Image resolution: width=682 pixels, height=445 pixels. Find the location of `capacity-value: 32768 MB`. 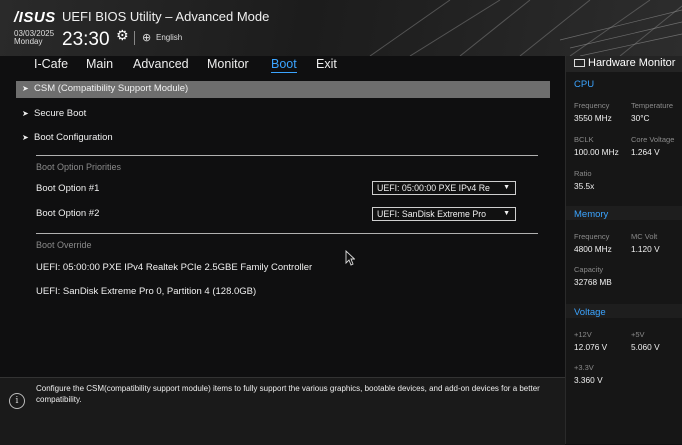

capacity-value: 32768 MB is located at coordinates (593, 282).